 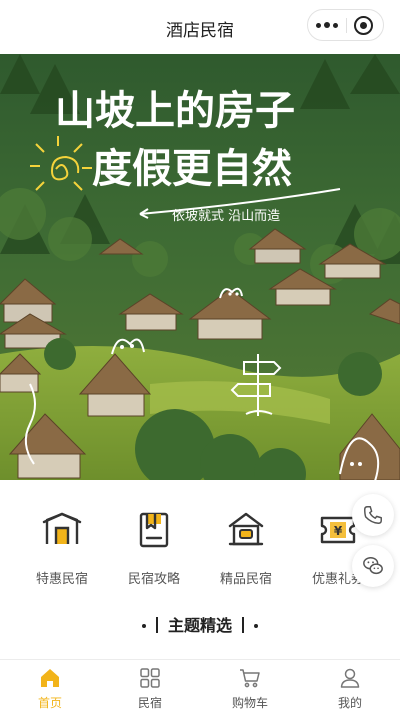 I want to click on phone-call-button, so click(x=373, y=515).